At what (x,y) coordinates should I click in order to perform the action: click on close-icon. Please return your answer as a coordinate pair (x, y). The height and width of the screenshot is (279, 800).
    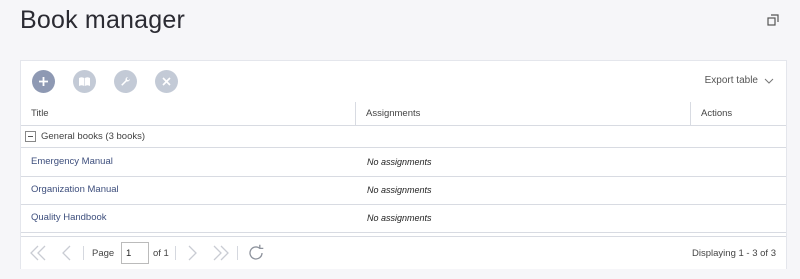
    Looking at the image, I should click on (166, 81).